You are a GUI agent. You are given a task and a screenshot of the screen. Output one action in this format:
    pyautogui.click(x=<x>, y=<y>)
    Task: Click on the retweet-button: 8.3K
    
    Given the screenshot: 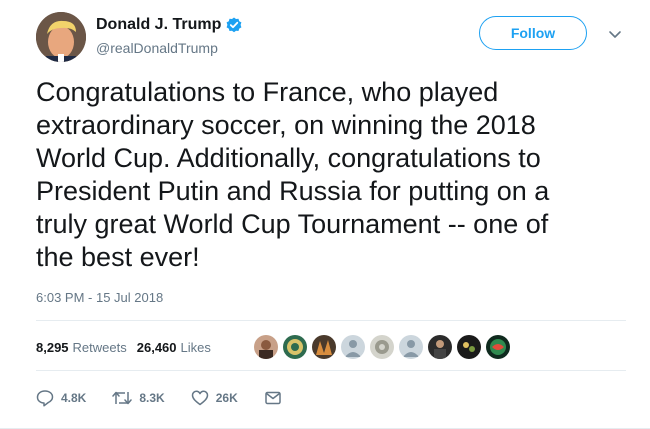 What is the action you would take?
    pyautogui.click(x=138, y=398)
    